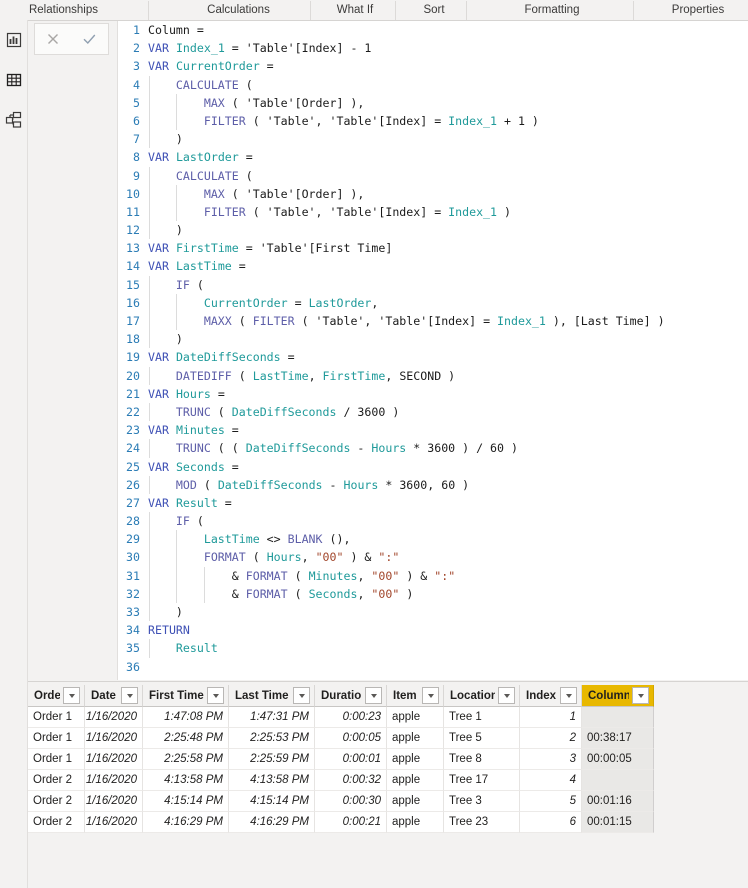 The width and height of the screenshot is (748, 888). What do you see at coordinates (433, 630) in the screenshot?
I see `code-line: 34 RETURN` at bounding box center [433, 630].